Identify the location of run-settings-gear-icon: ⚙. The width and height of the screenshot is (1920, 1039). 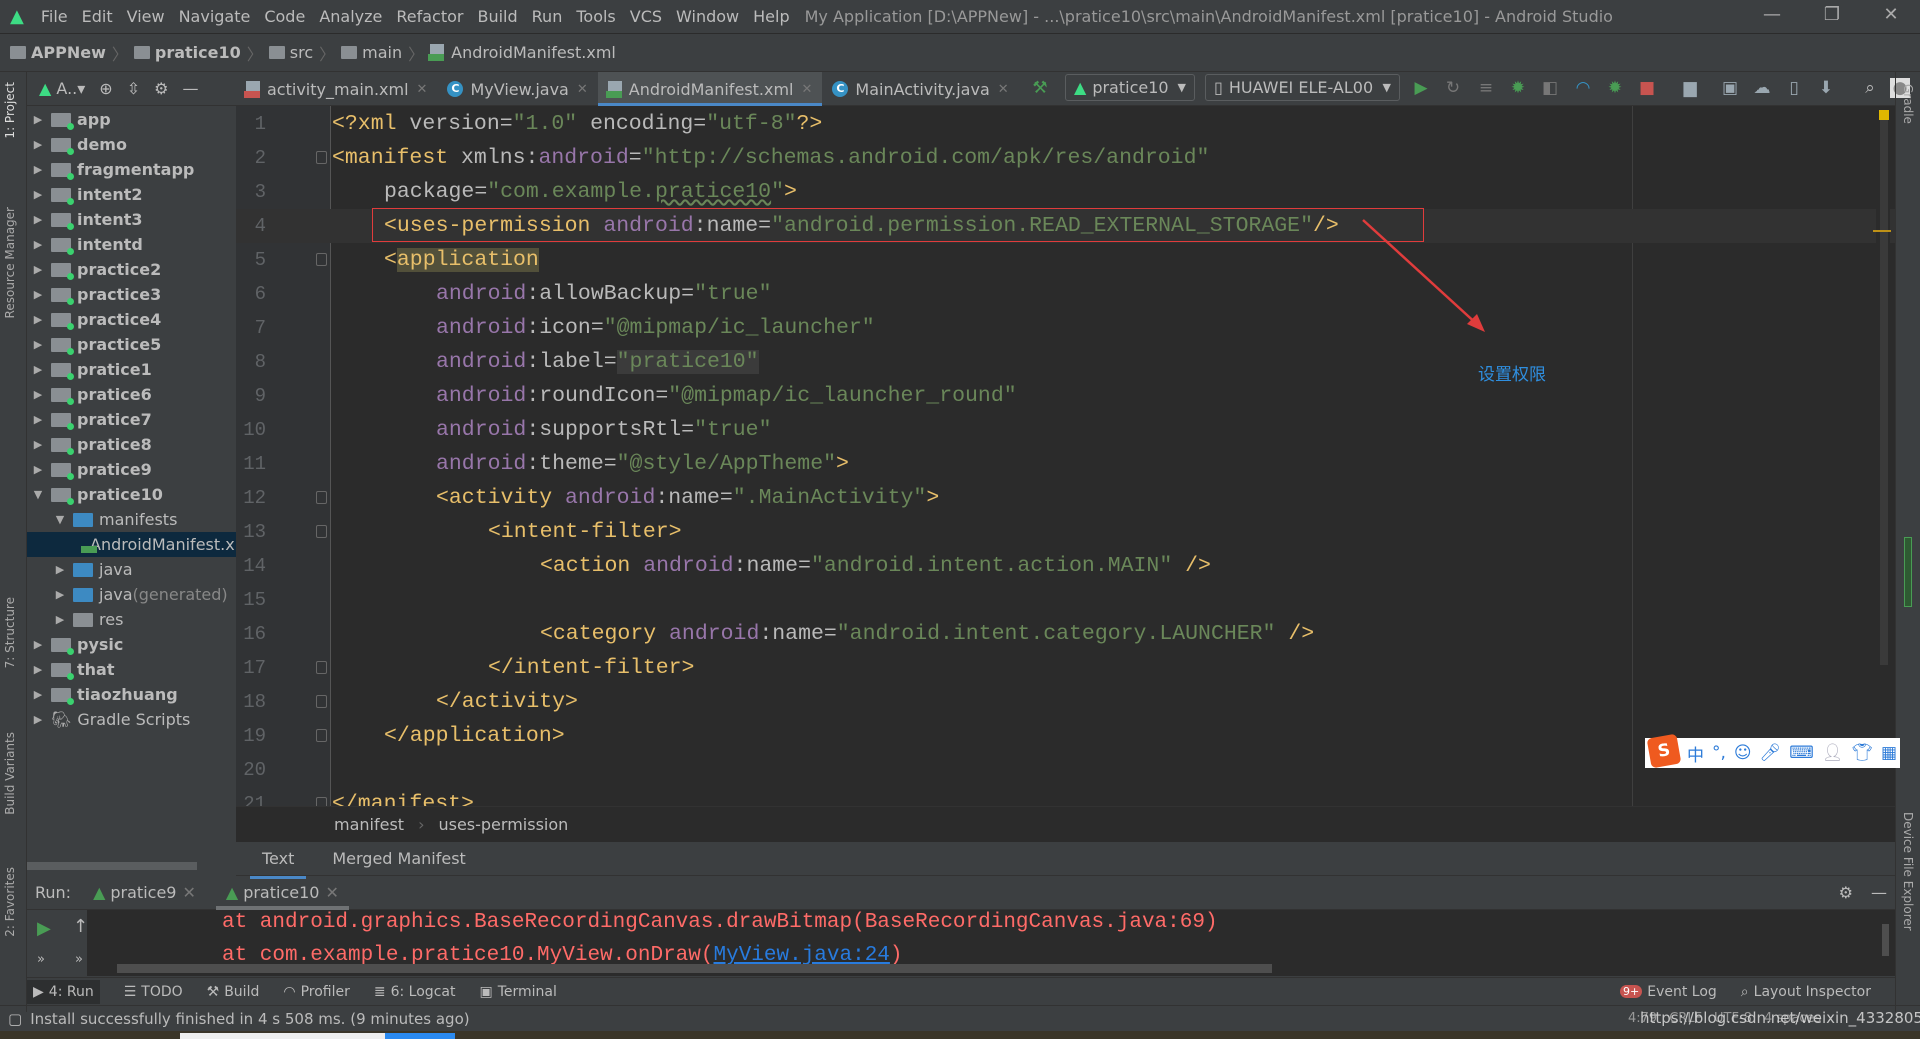
(1846, 892).